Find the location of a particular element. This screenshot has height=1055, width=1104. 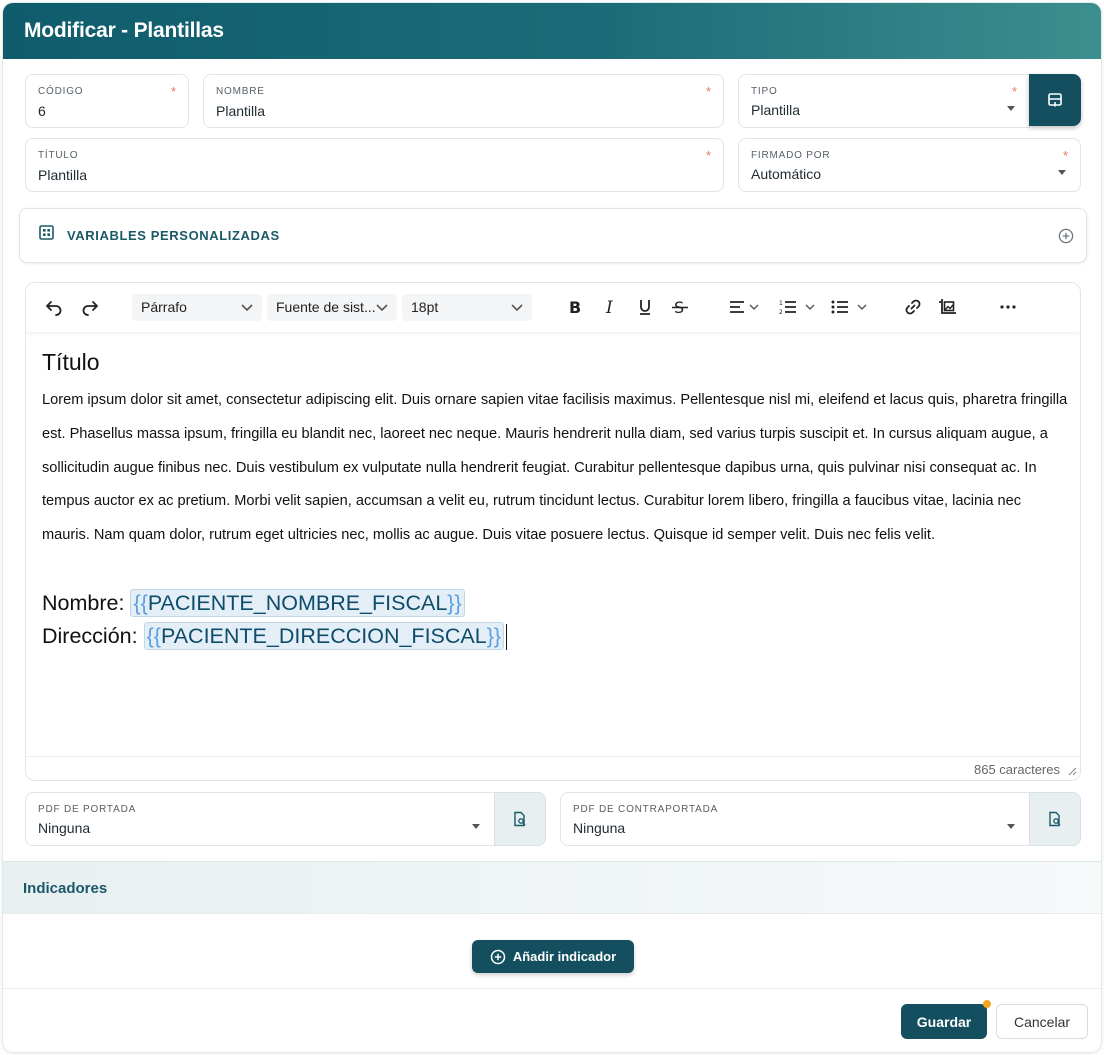

italic-icon: I is located at coordinates (610, 307).